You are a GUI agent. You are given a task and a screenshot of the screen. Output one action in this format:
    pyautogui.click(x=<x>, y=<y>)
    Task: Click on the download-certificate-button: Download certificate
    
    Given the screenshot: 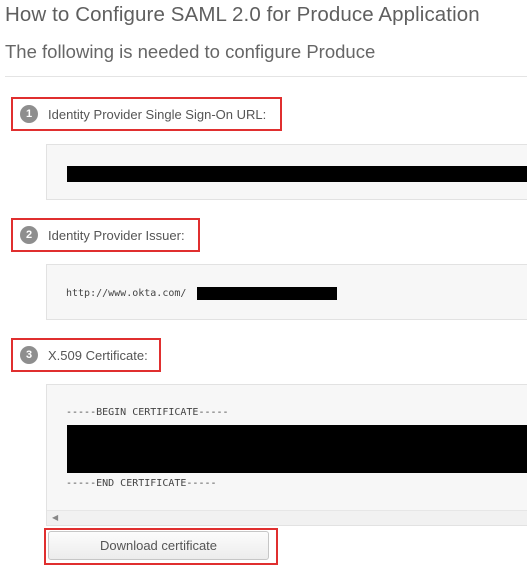 What is the action you would take?
    pyautogui.click(x=158, y=545)
    